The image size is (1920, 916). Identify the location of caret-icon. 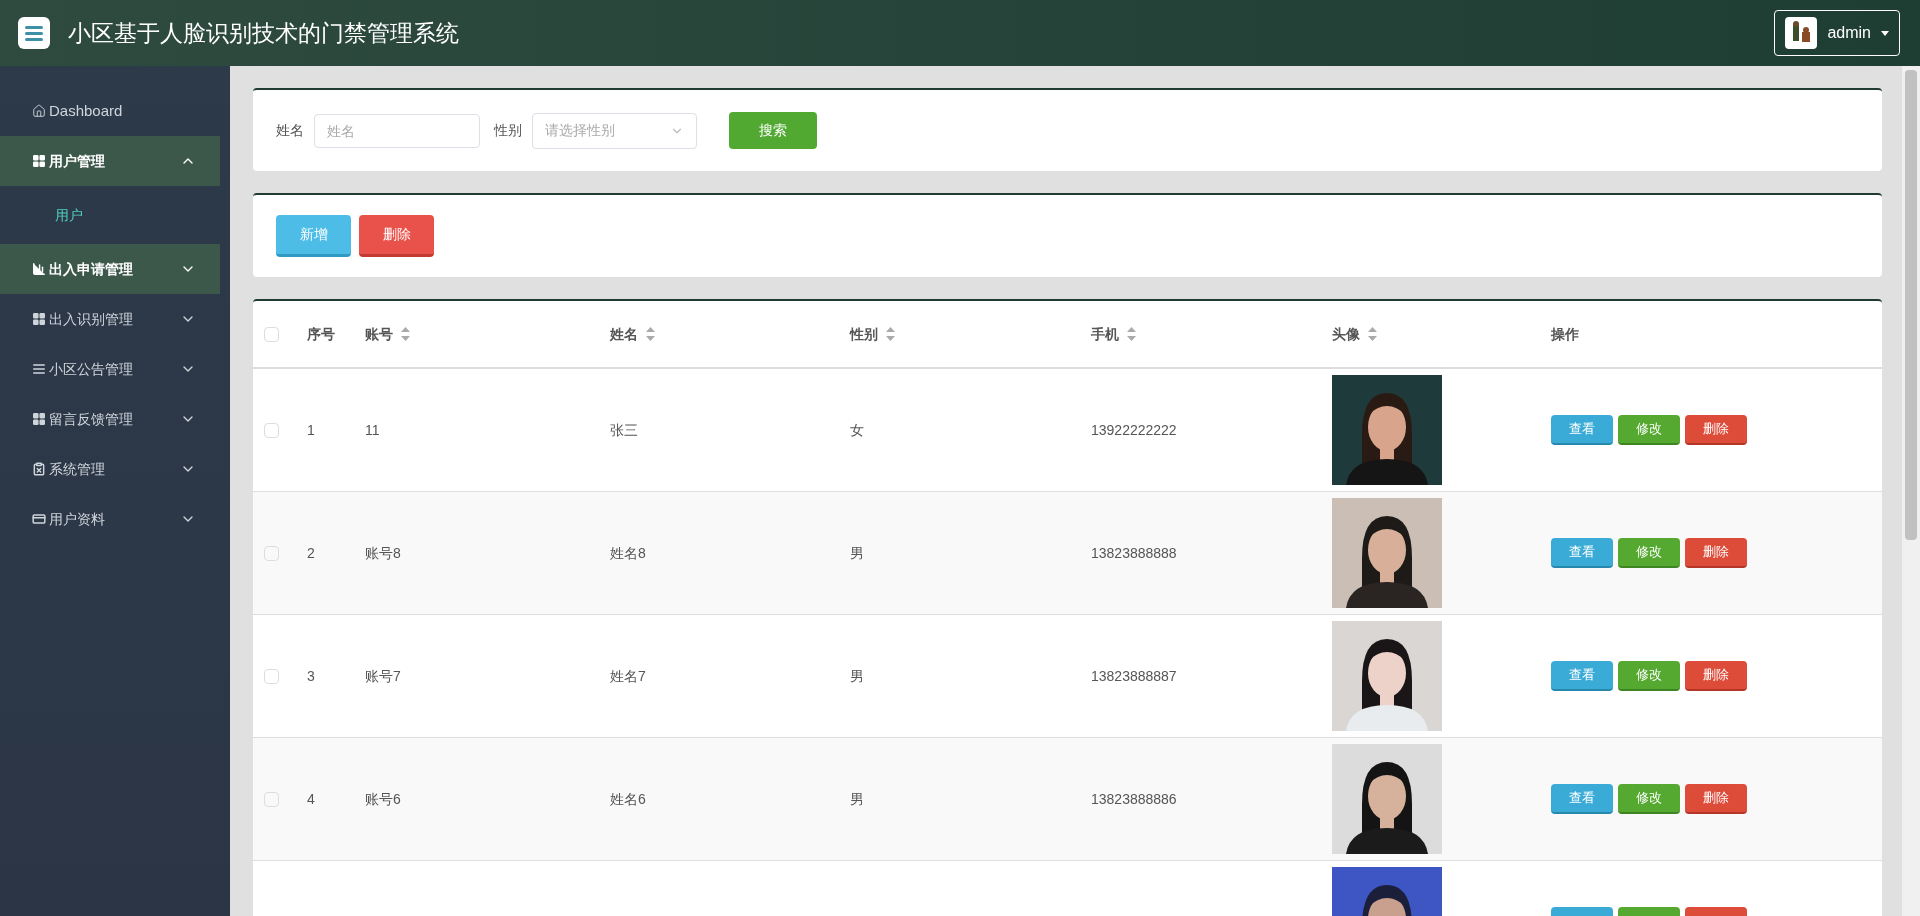
(1885, 33).